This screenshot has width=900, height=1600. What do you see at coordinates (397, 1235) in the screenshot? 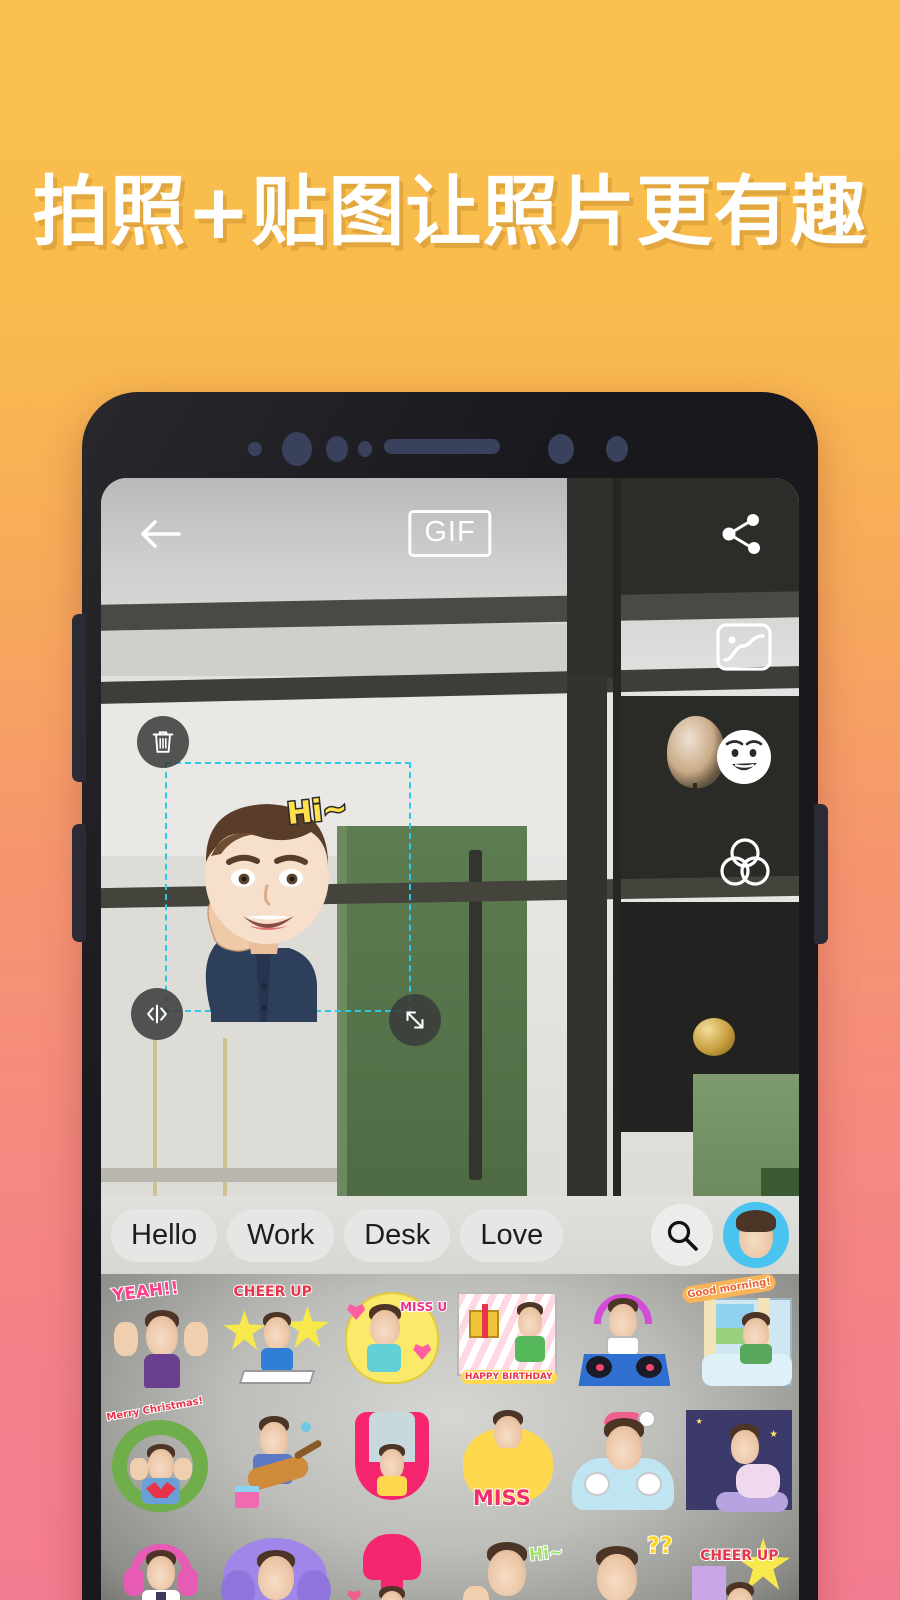
I see `chip-desk: Desk` at bounding box center [397, 1235].